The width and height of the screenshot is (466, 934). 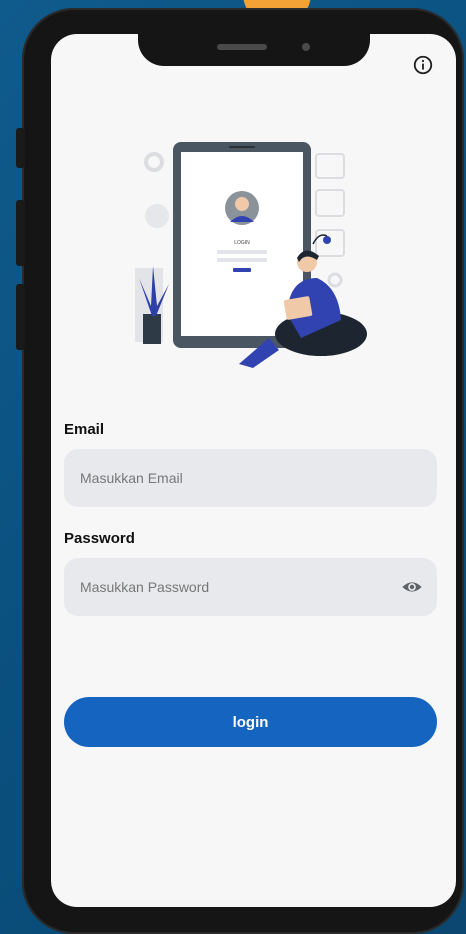 What do you see at coordinates (423, 65) in the screenshot?
I see `info-icon` at bounding box center [423, 65].